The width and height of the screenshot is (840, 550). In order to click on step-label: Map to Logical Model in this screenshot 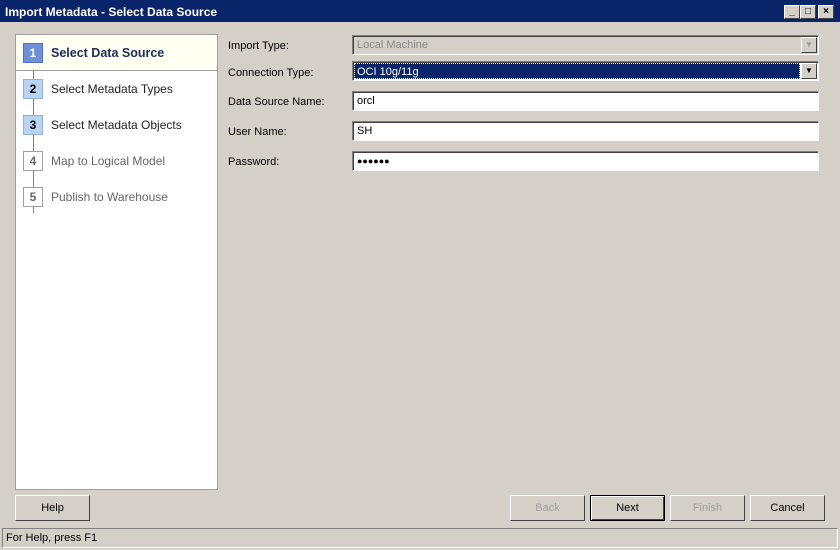, I will do `click(108, 161)`.